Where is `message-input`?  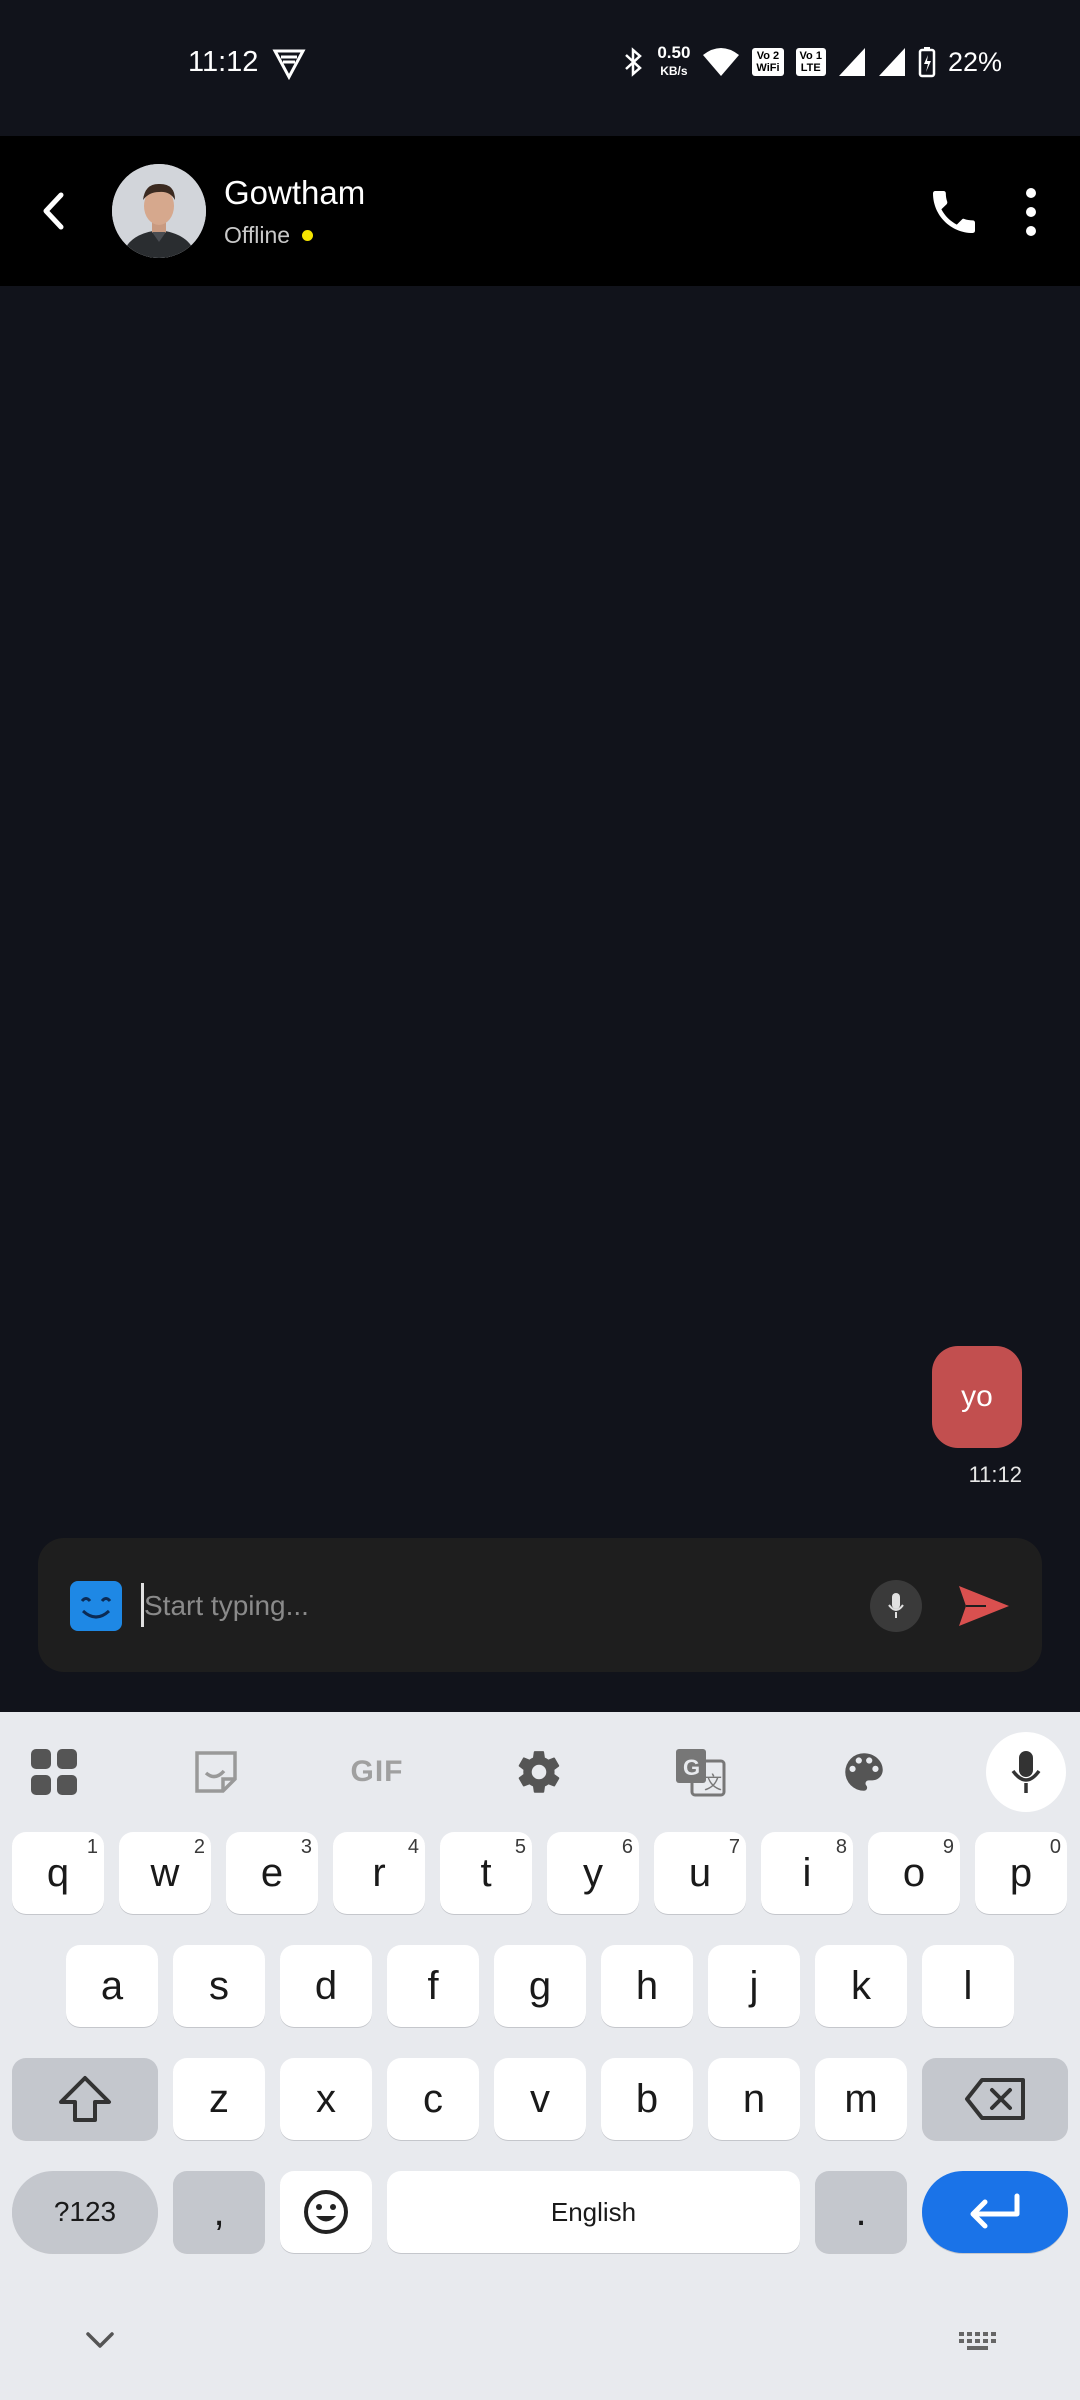 message-input is located at coordinates (494, 1606).